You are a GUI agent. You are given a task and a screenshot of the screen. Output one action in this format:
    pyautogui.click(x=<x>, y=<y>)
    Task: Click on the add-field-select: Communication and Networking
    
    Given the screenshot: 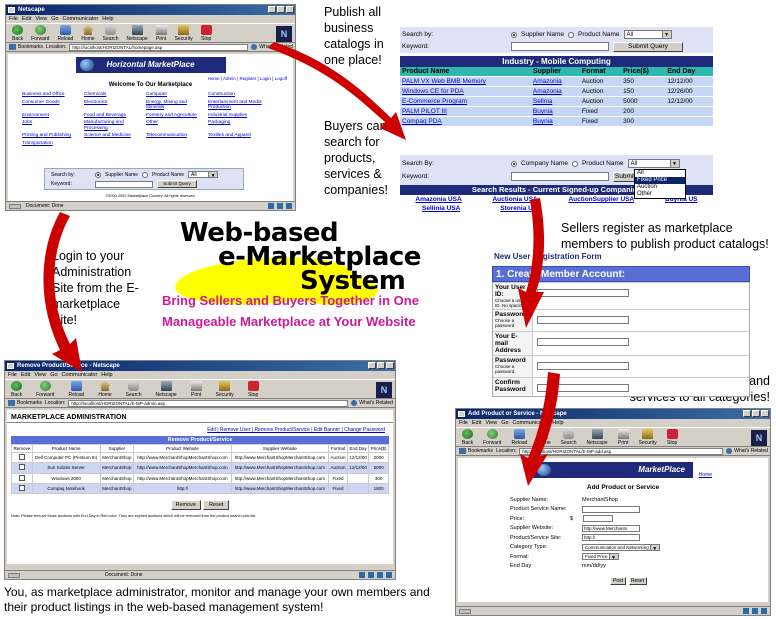 What is the action you would take?
    pyautogui.click(x=621, y=547)
    